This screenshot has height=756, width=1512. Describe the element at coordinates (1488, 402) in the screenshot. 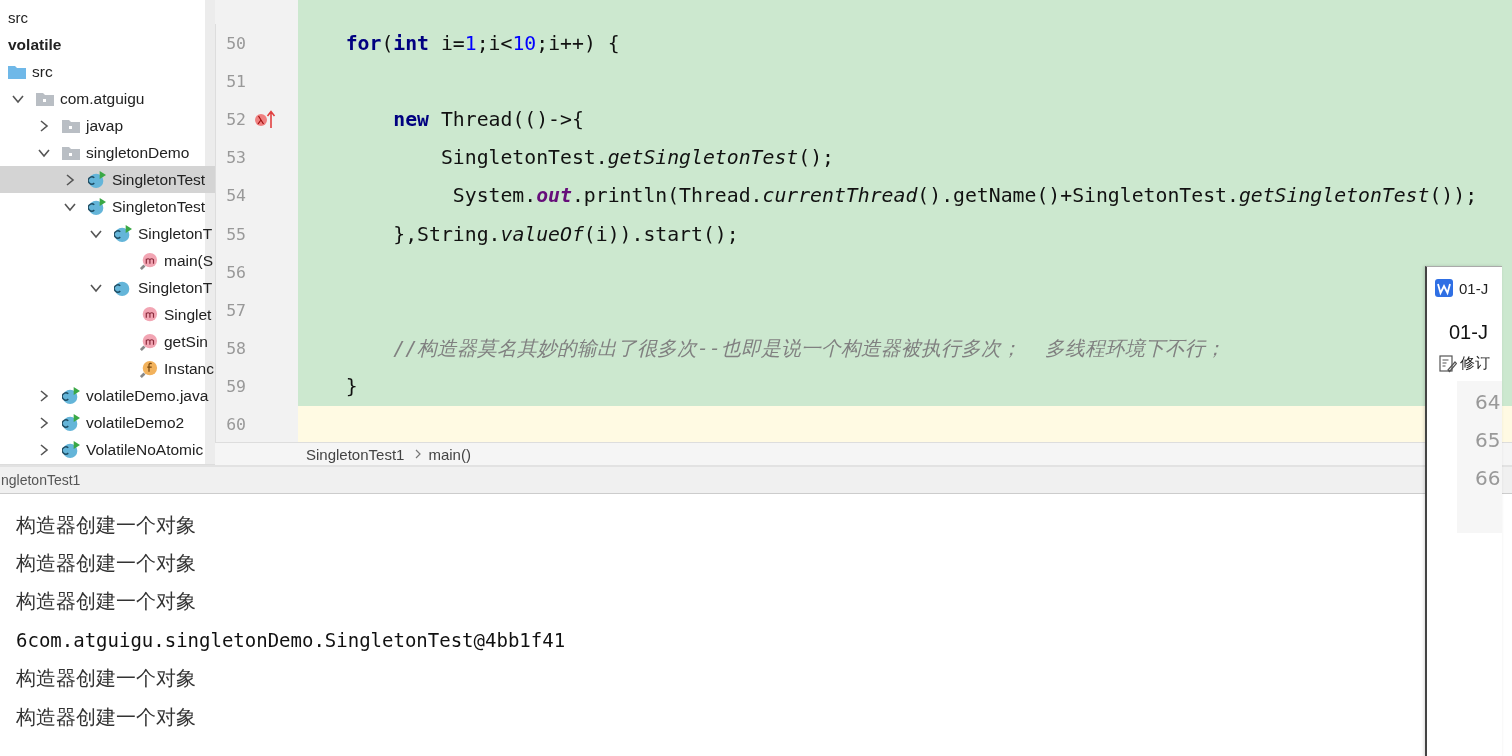

I see `line-number: 64` at that location.